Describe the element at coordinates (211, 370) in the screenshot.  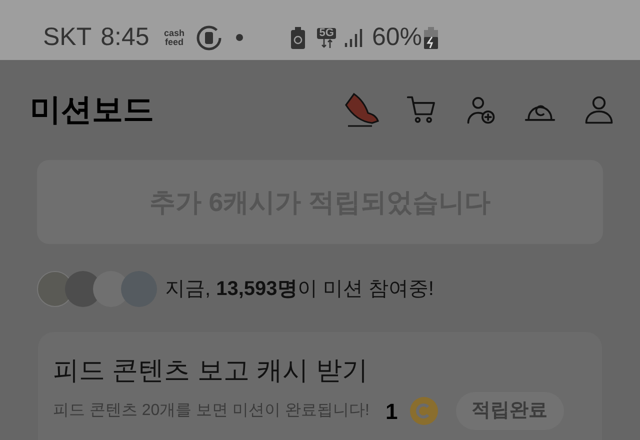
I see `mission-title: 피드 콘텐츠 보고 캐시 받기` at that location.